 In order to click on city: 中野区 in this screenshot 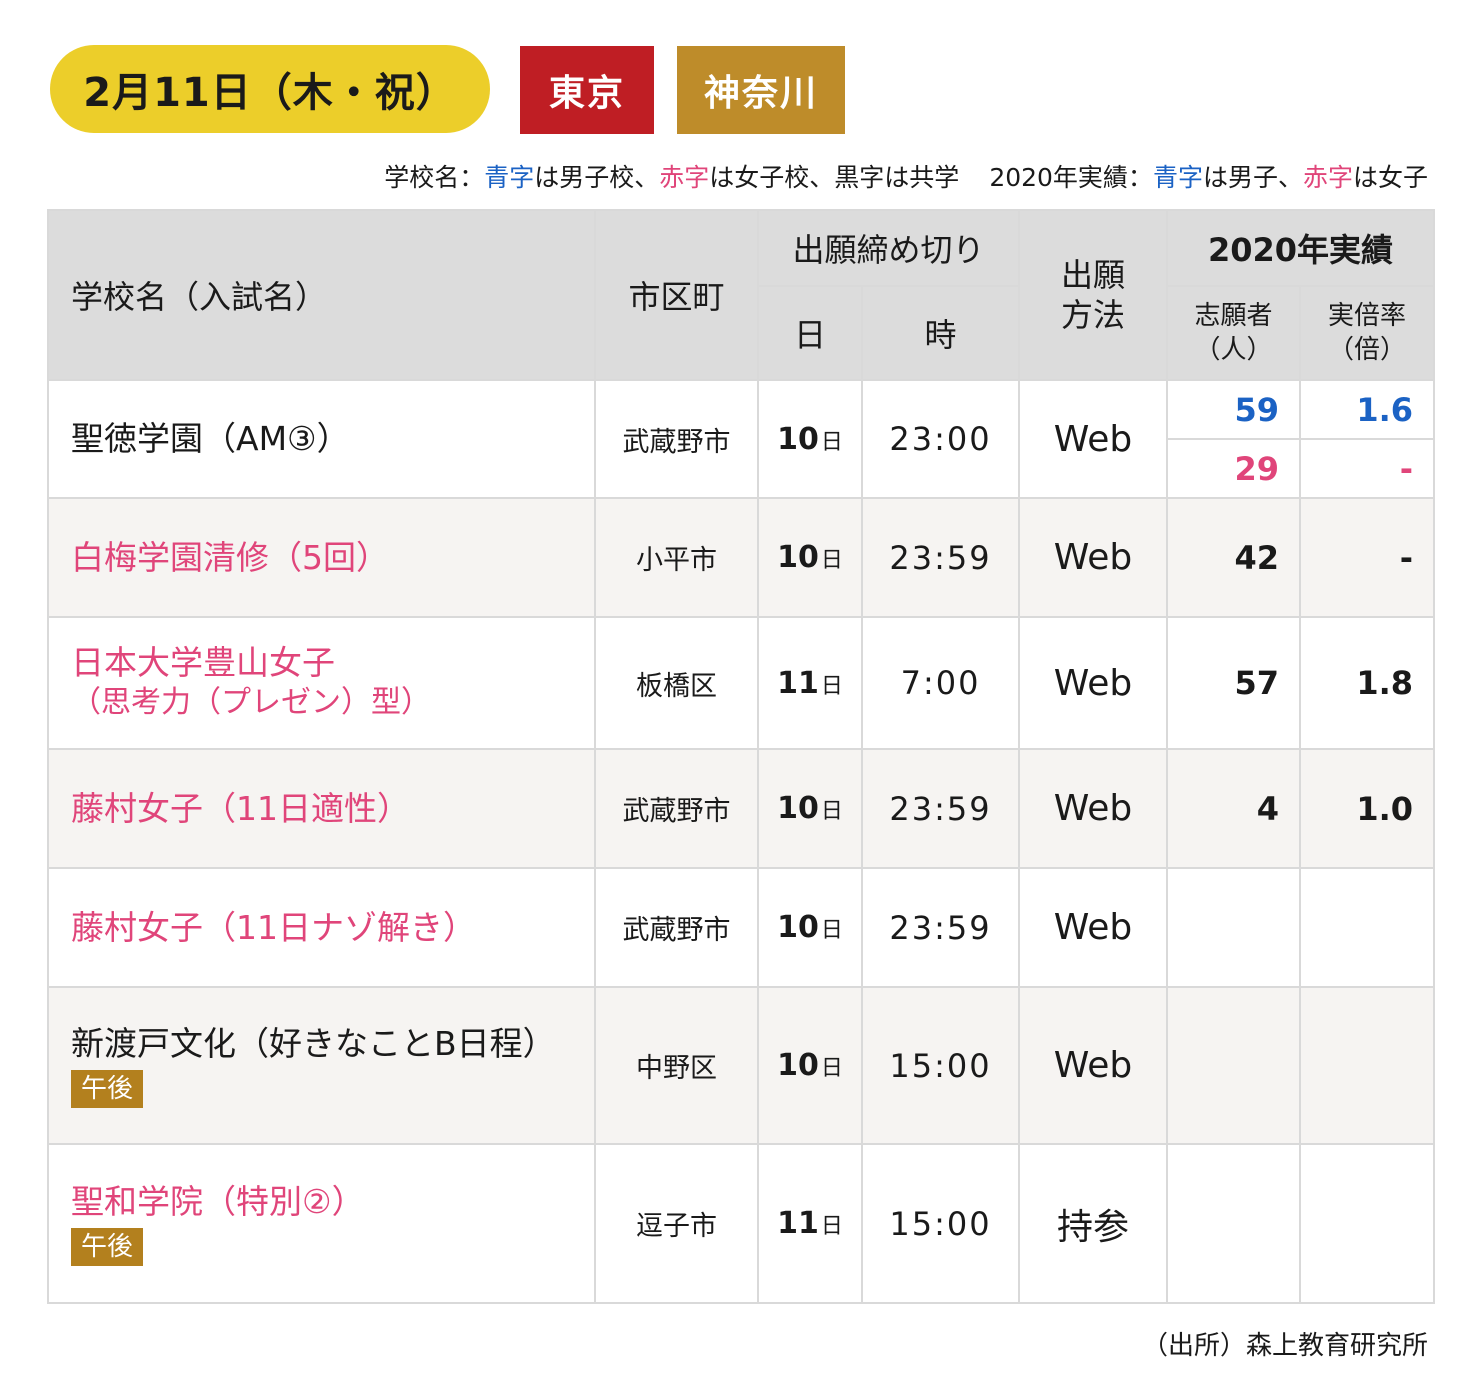, I will do `click(676, 1065)`.